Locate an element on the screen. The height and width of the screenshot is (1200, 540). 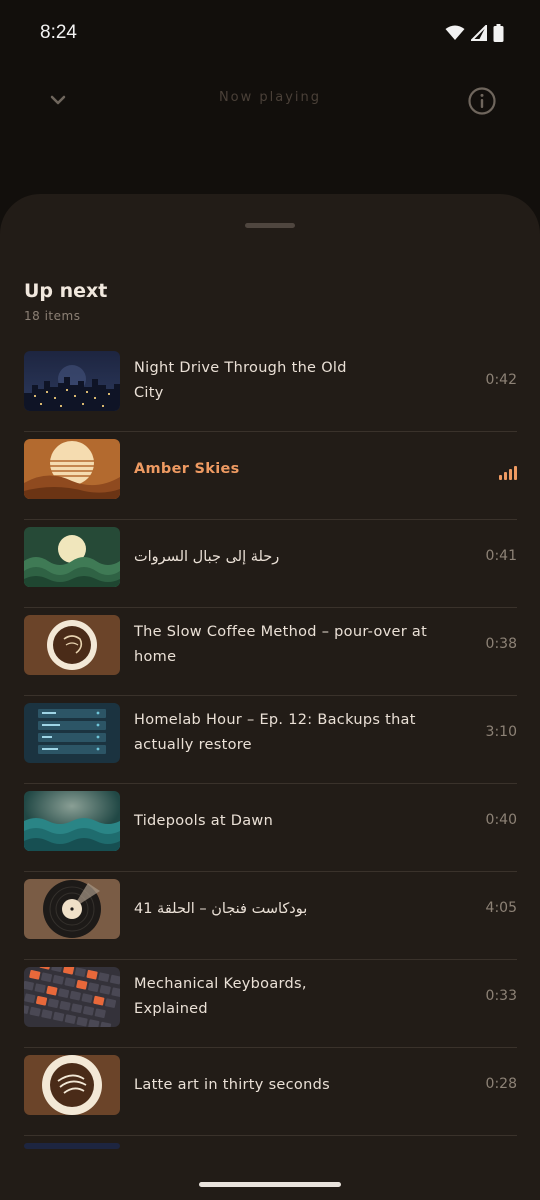
item-title: Tidepools at Dawn is located at coordinates (204, 820).